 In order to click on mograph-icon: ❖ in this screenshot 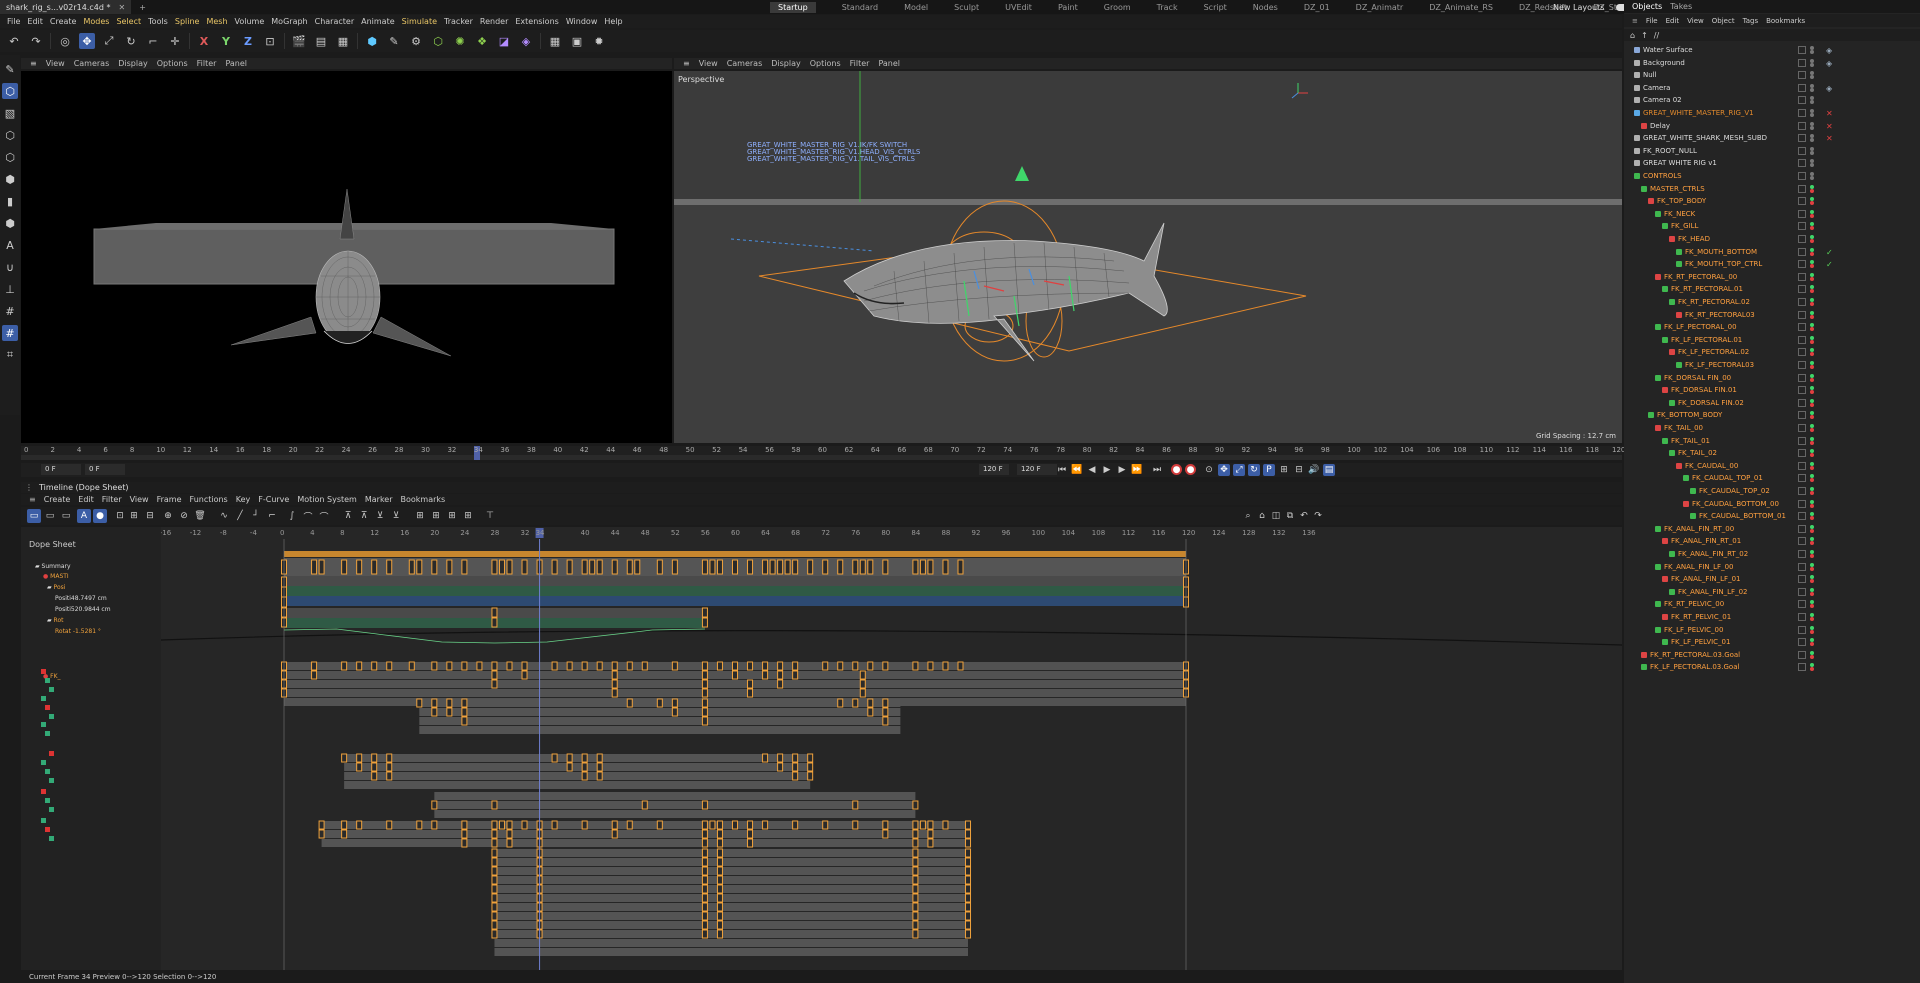, I will do `click(482, 41)`.